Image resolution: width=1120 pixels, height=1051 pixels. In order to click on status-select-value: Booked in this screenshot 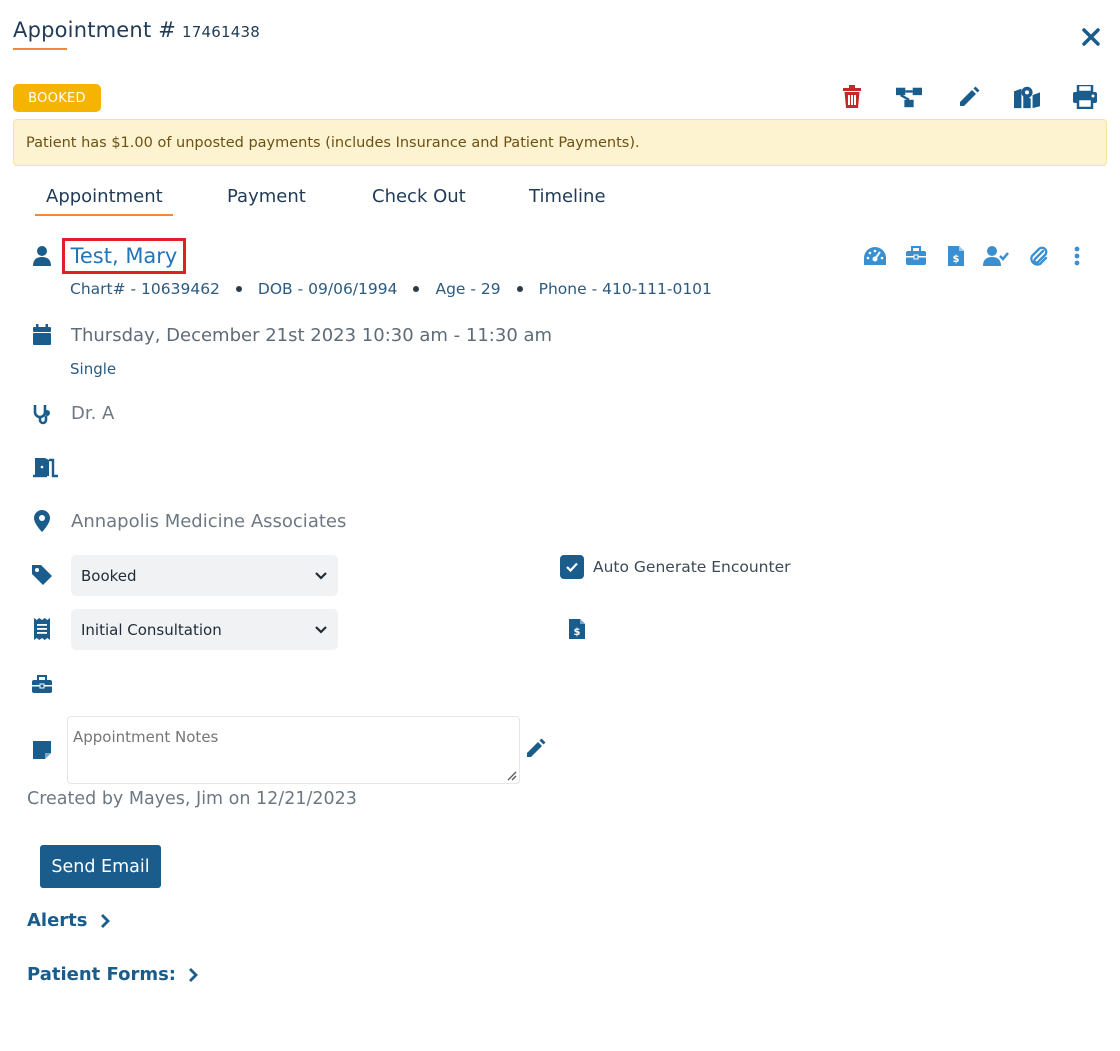, I will do `click(109, 575)`.